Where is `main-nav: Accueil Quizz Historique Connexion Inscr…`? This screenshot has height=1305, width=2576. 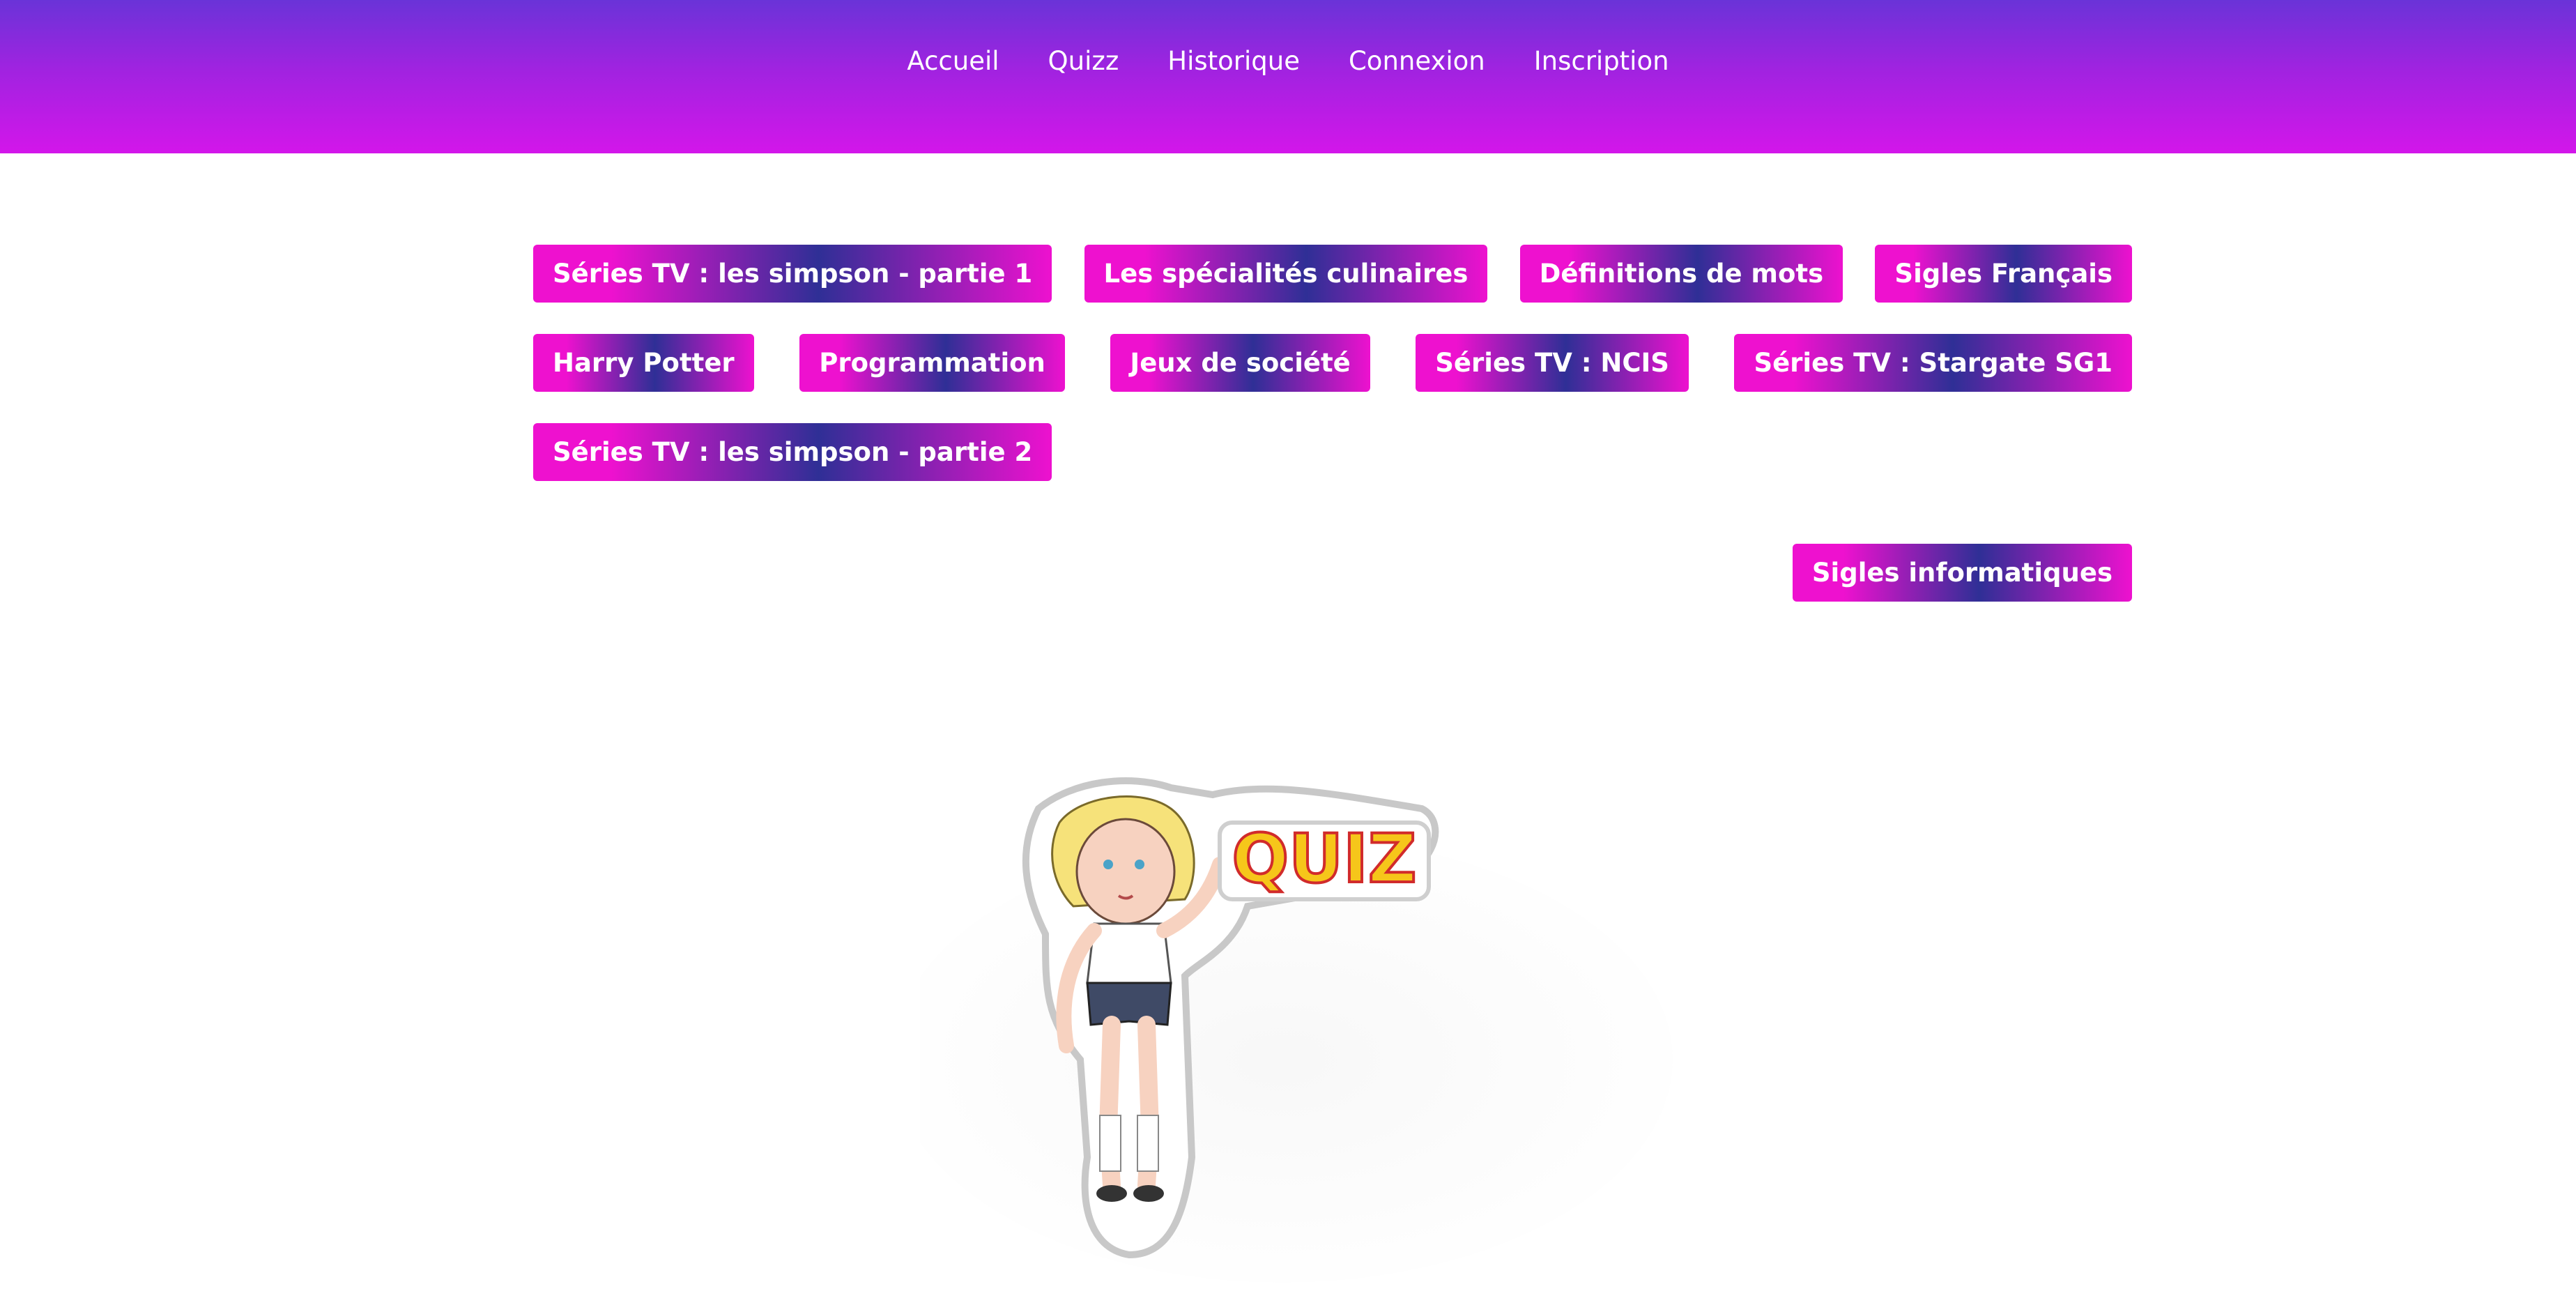 main-nav: Accueil Quizz Historique Connexion Inscr… is located at coordinates (1288, 61).